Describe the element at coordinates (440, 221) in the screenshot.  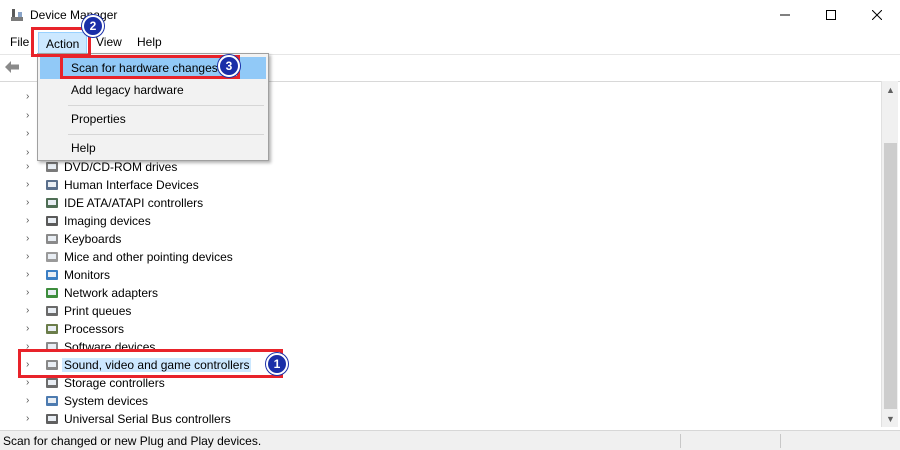
I see `tree-row: › Imaging devices` at that location.